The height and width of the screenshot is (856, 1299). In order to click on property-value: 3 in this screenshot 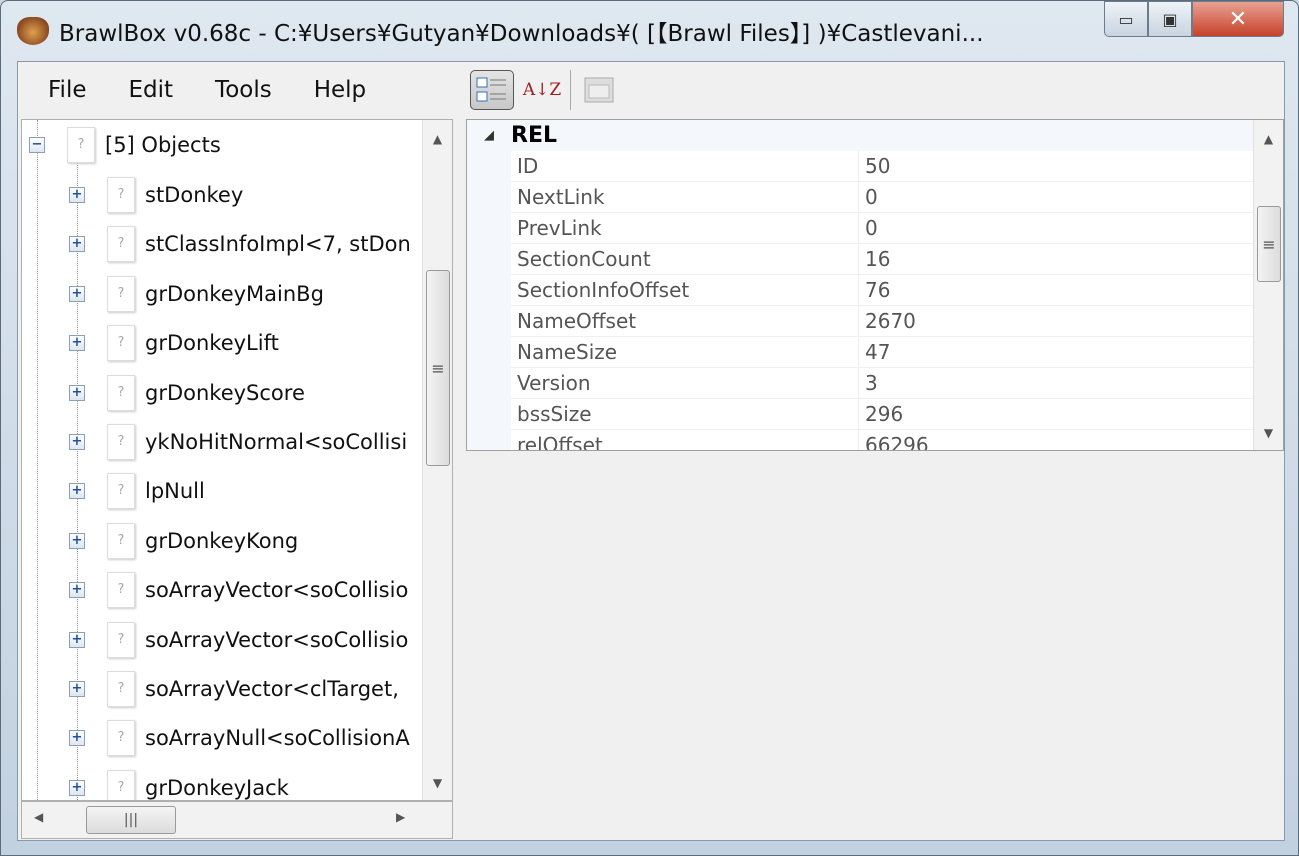, I will do `click(868, 383)`.